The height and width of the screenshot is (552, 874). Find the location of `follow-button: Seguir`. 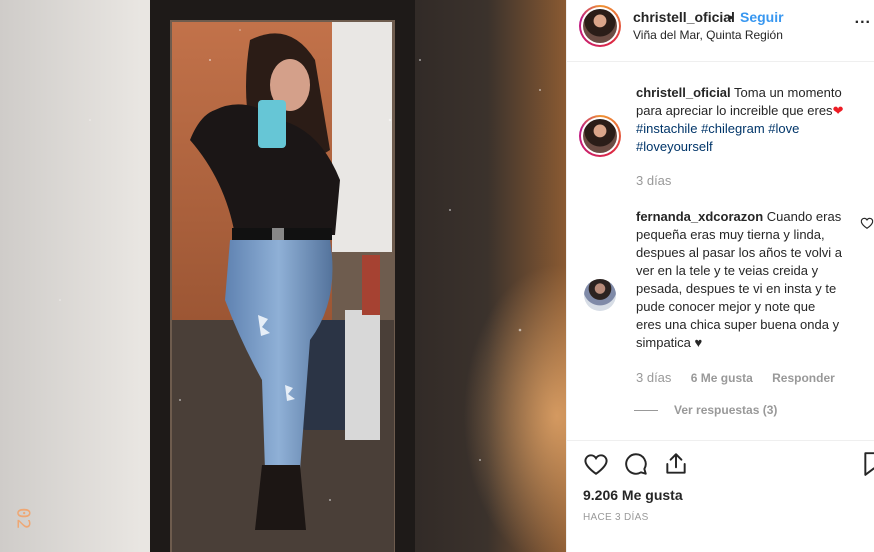

follow-button: Seguir is located at coordinates (762, 17).